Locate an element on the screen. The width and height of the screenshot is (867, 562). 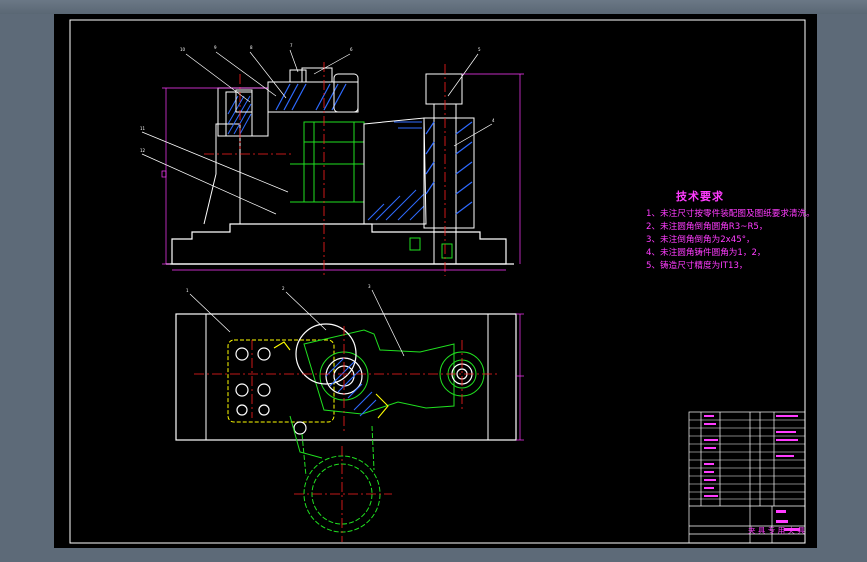
svg-text: 7 is located at coordinates (291, 45).